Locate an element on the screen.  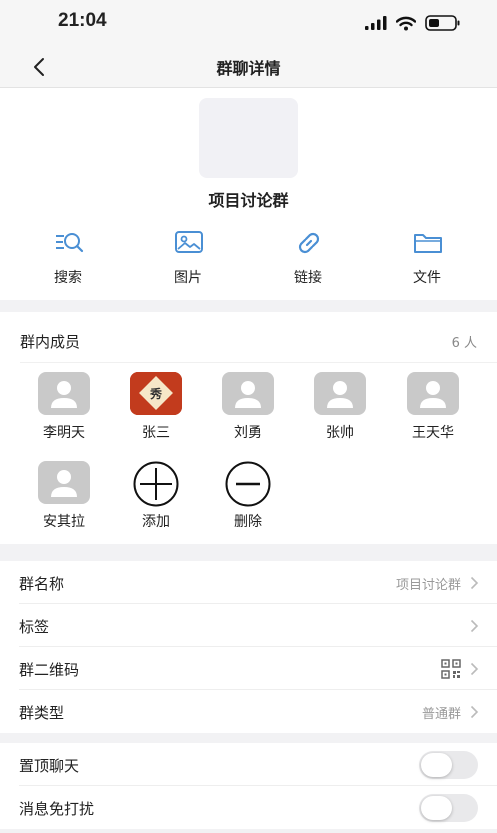
add-member-label: 添加 is located at coordinates (156, 522).